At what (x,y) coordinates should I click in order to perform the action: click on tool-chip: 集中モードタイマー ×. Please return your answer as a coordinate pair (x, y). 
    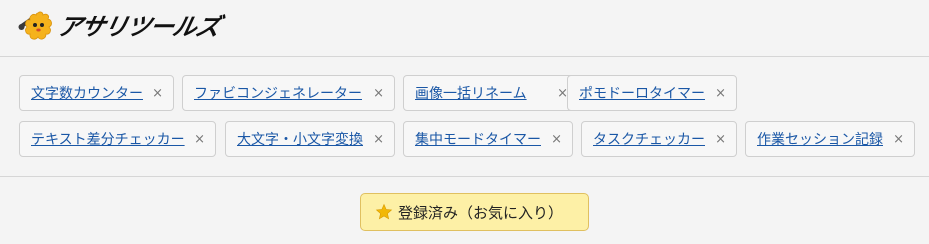
    Looking at the image, I should click on (488, 139).